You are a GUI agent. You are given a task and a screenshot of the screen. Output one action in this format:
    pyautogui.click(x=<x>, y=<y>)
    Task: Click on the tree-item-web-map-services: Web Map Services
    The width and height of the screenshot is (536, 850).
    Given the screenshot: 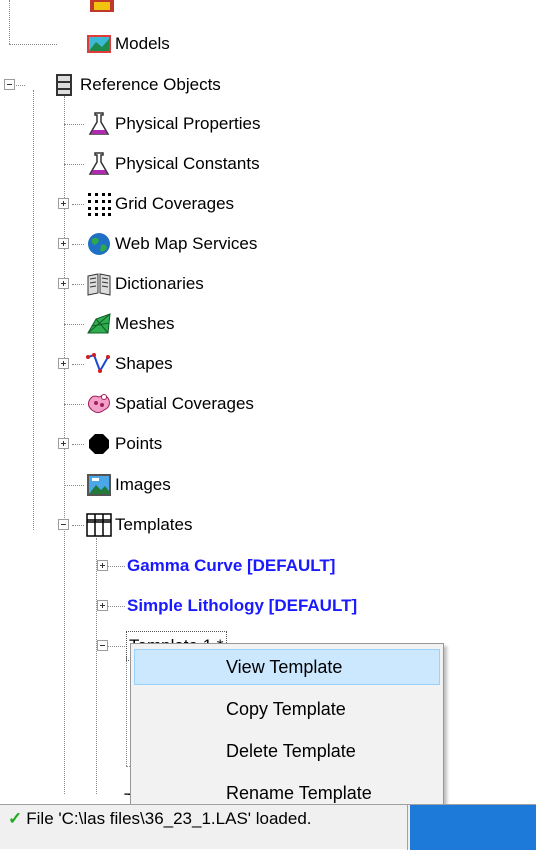 What is the action you would take?
    pyautogui.click(x=171, y=244)
    